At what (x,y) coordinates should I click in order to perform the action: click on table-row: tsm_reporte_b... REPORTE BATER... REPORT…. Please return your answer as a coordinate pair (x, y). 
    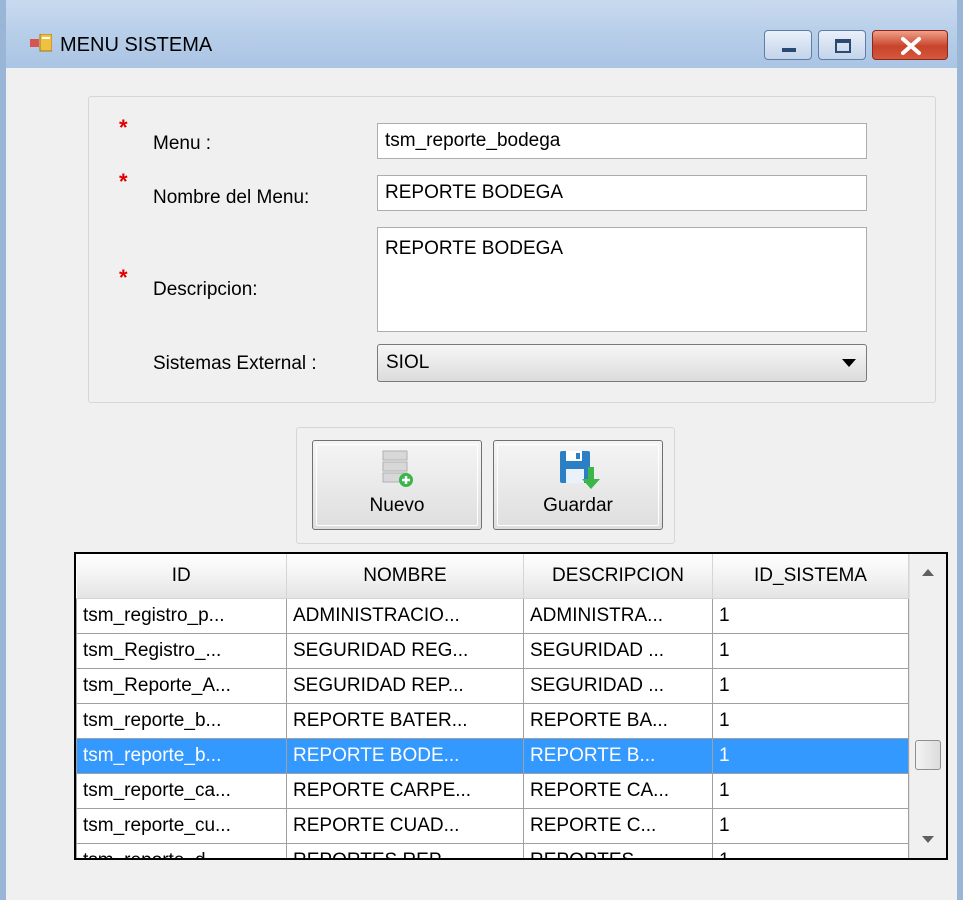
    Looking at the image, I should click on (492, 721).